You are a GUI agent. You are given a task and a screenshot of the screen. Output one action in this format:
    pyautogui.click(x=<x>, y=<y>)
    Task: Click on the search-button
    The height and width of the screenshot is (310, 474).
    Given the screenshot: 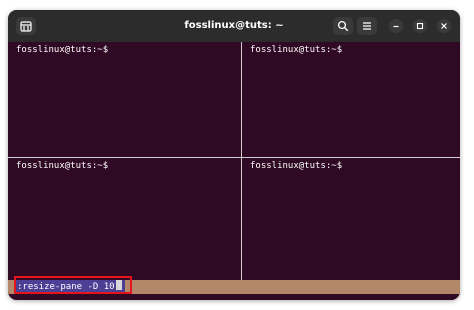 What is the action you would take?
    pyautogui.click(x=343, y=26)
    